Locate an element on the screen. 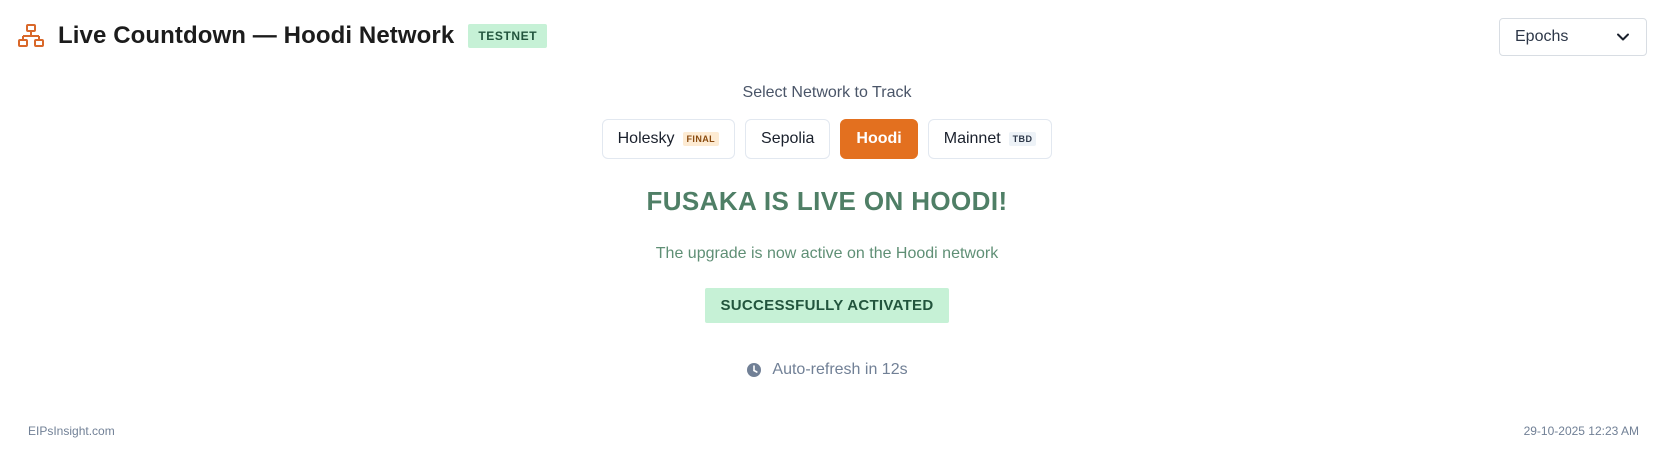 The width and height of the screenshot is (1654, 458). header: Live Countdown — Hoodi Network TESTNET is located at coordinates (283, 36).